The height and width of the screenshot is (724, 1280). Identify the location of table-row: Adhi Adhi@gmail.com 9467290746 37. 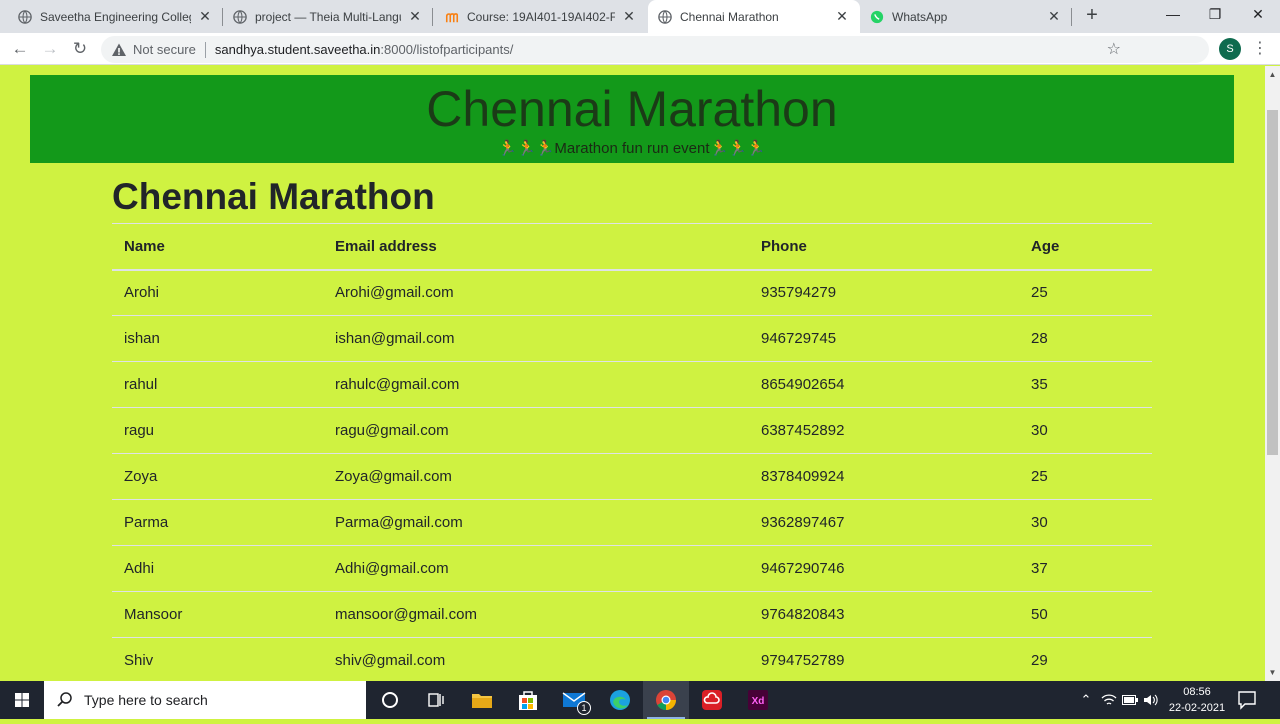
(632, 568).